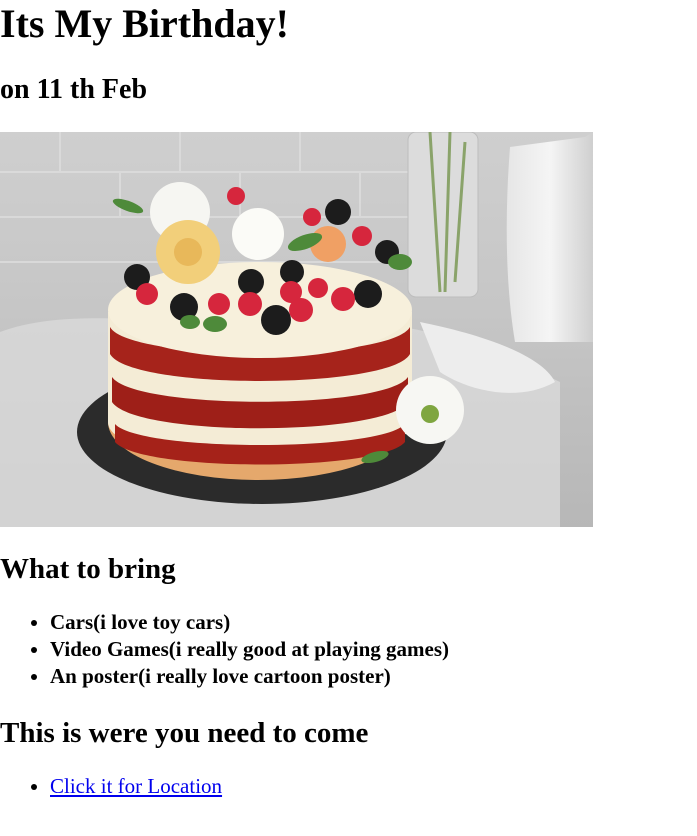  I want to click on list-item: Cars(i love toy cars), so click(249, 622).